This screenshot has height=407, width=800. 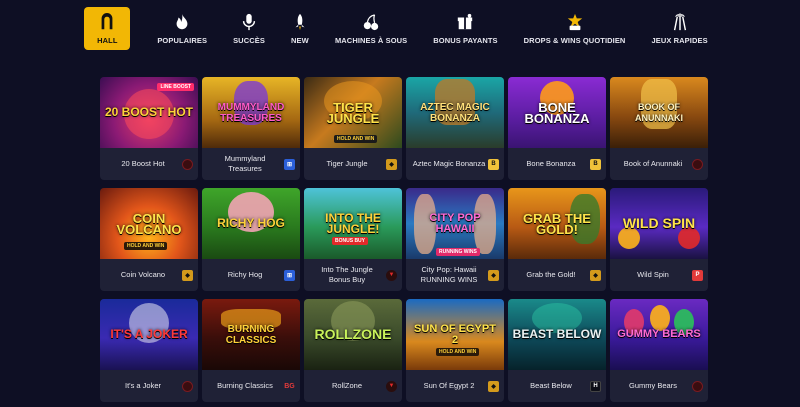 I want to click on game-card-beast-below: BEAST BELOW Beast Below H, so click(x=557, y=350).